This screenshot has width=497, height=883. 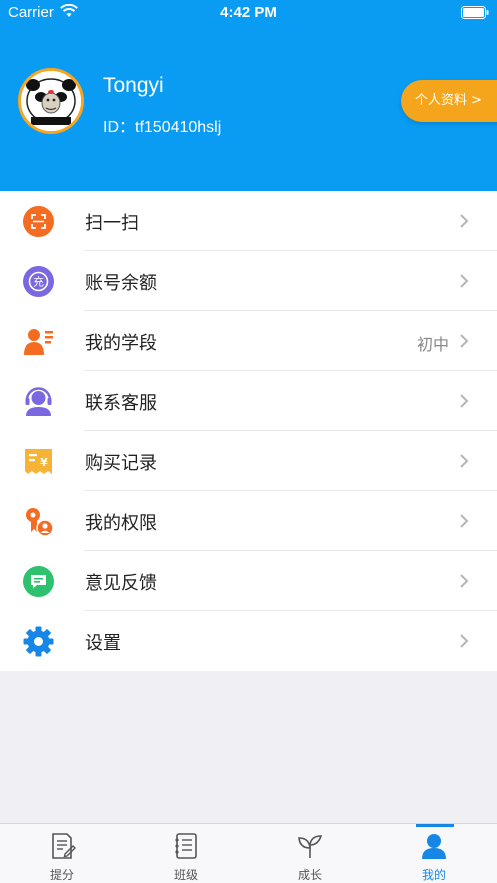 I want to click on sprout-icon, so click(x=310, y=846).